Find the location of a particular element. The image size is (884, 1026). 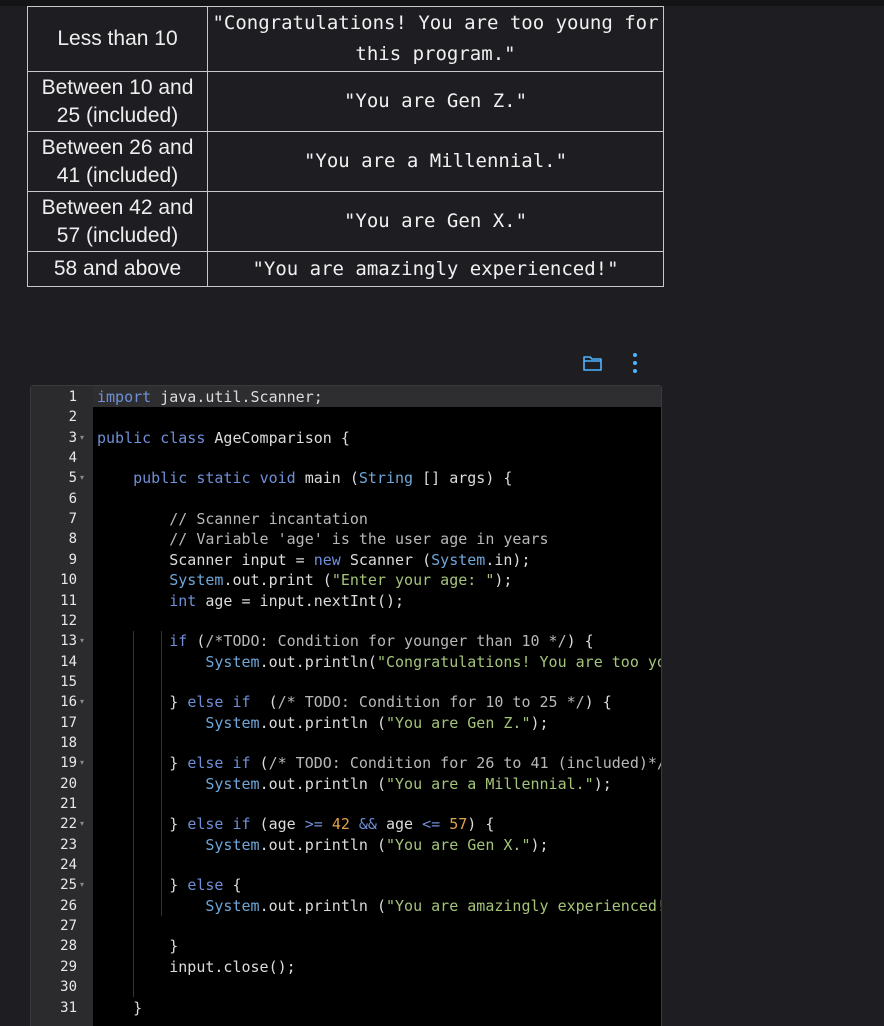

folder-icon is located at coordinates (592, 363).